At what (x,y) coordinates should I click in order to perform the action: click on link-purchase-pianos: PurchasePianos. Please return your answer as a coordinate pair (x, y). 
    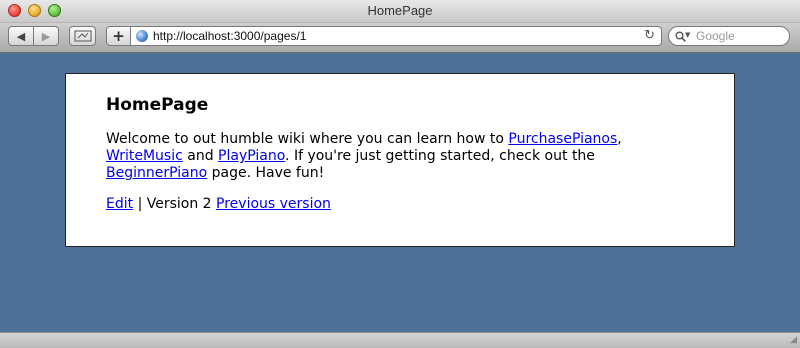
    Looking at the image, I should click on (562, 139).